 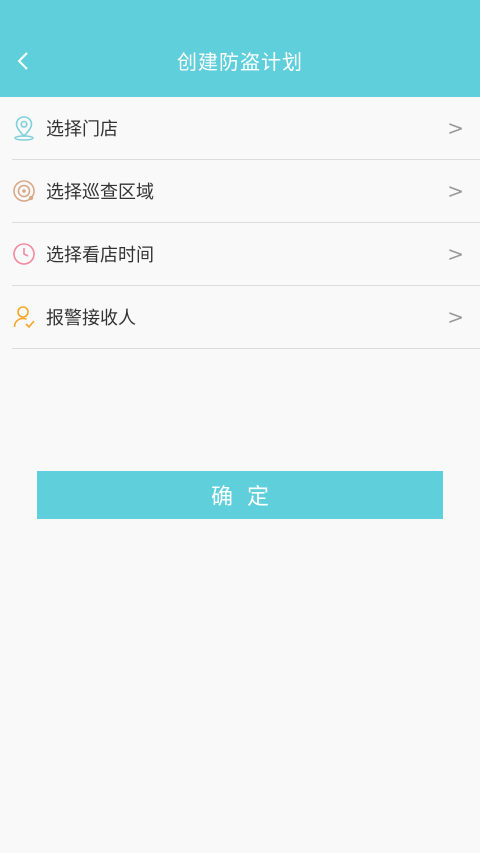 What do you see at coordinates (82, 129) in the screenshot?
I see `menu-item-label: 选择门店` at bounding box center [82, 129].